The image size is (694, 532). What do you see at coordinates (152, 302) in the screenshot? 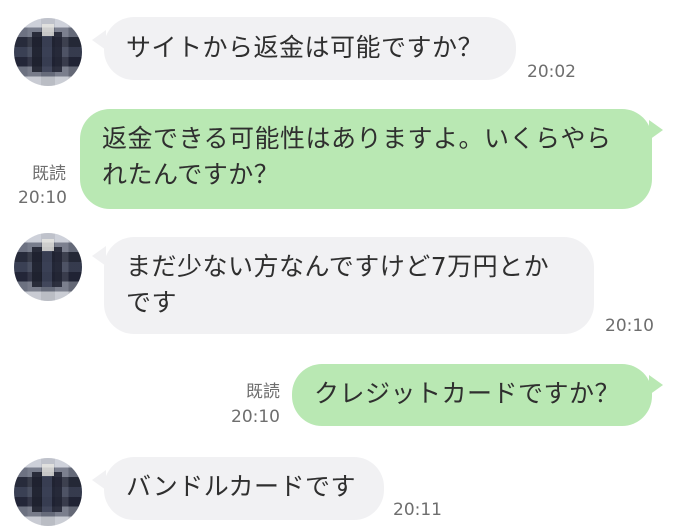
I see `message-text-line: です` at bounding box center [152, 302].